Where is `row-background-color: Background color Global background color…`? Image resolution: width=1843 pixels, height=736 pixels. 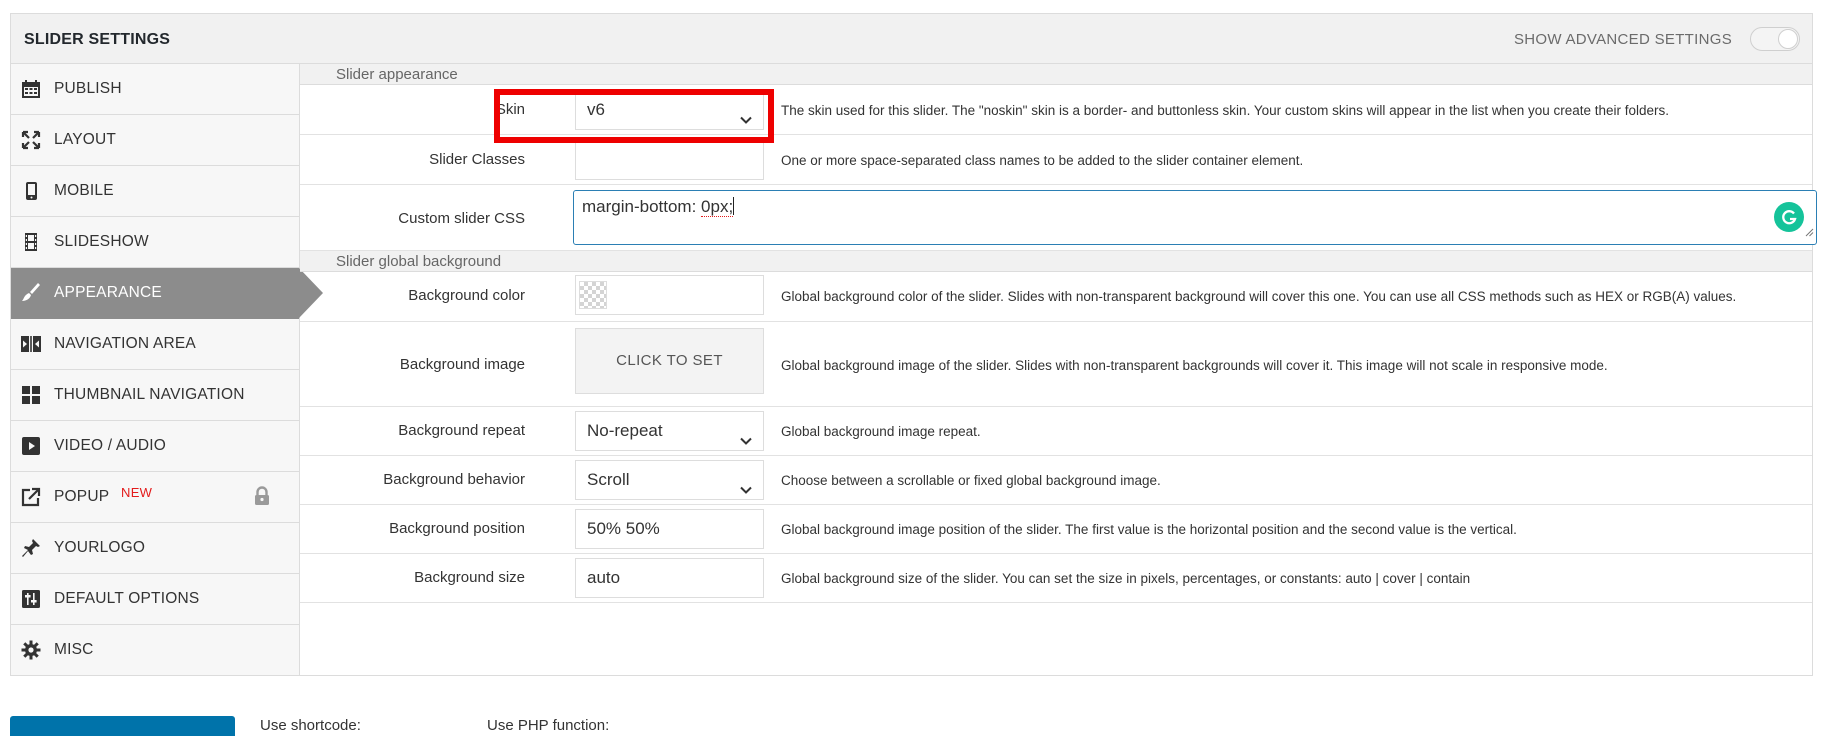 row-background-color: Background color Global background color… is located at coordinates (1056, 297).